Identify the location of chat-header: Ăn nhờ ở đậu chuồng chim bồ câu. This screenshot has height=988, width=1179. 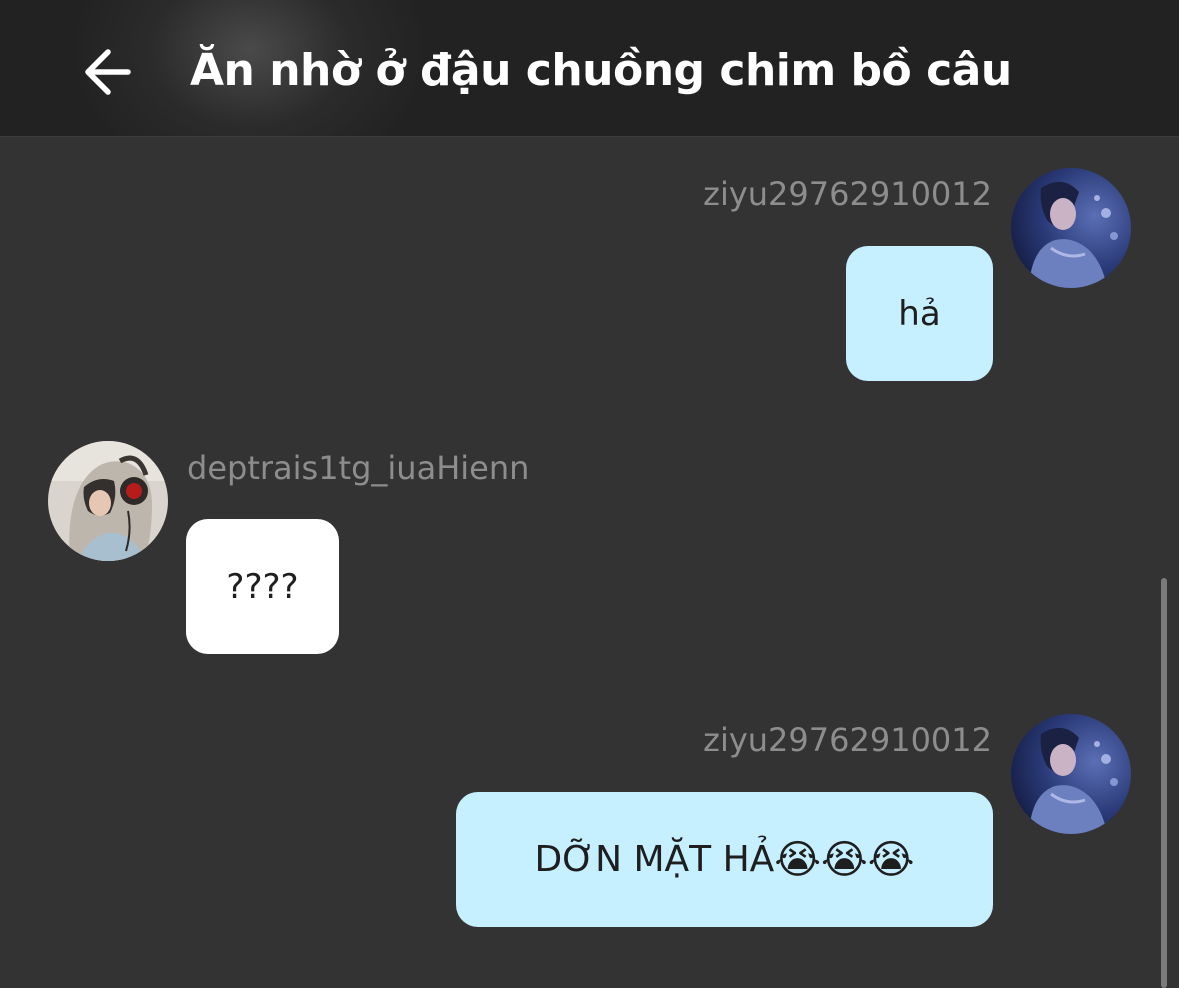
(589, 68).